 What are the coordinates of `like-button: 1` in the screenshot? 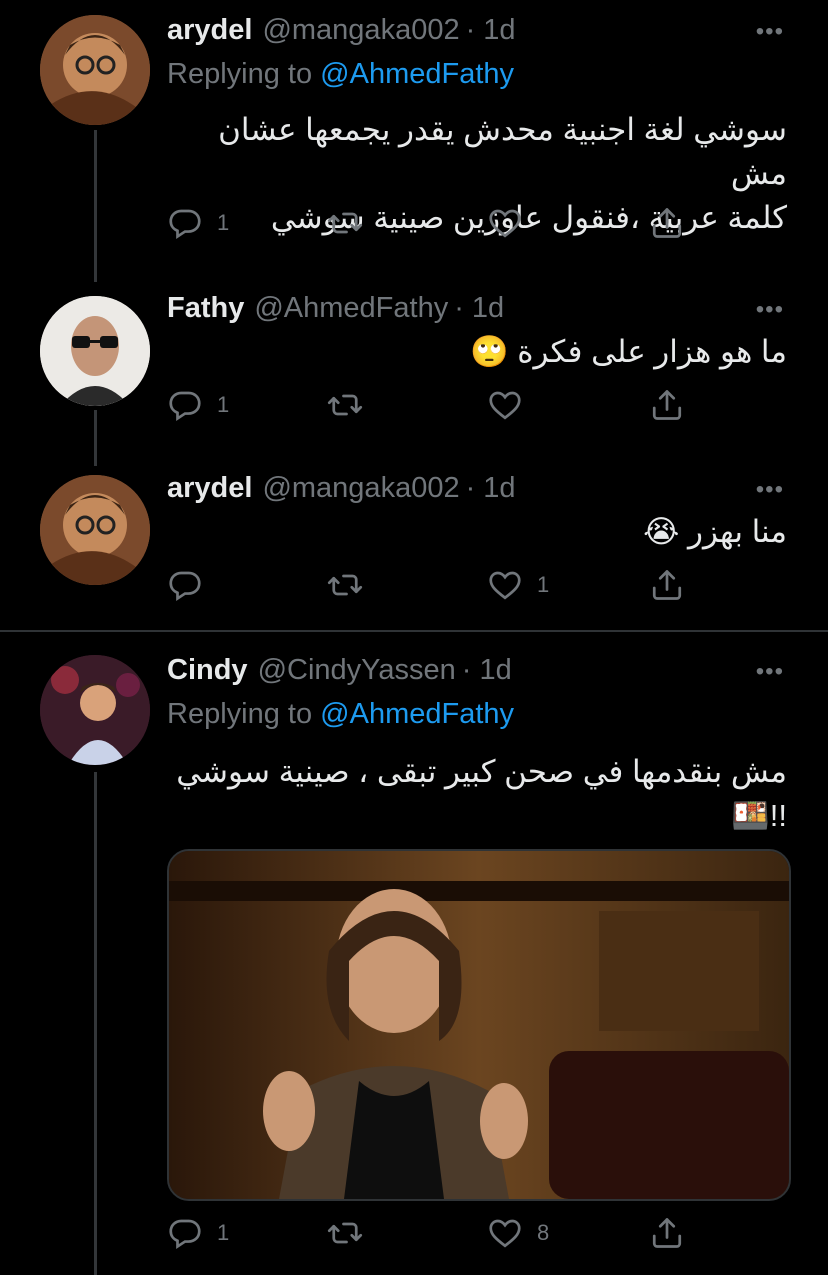 It's located at (518, 585).